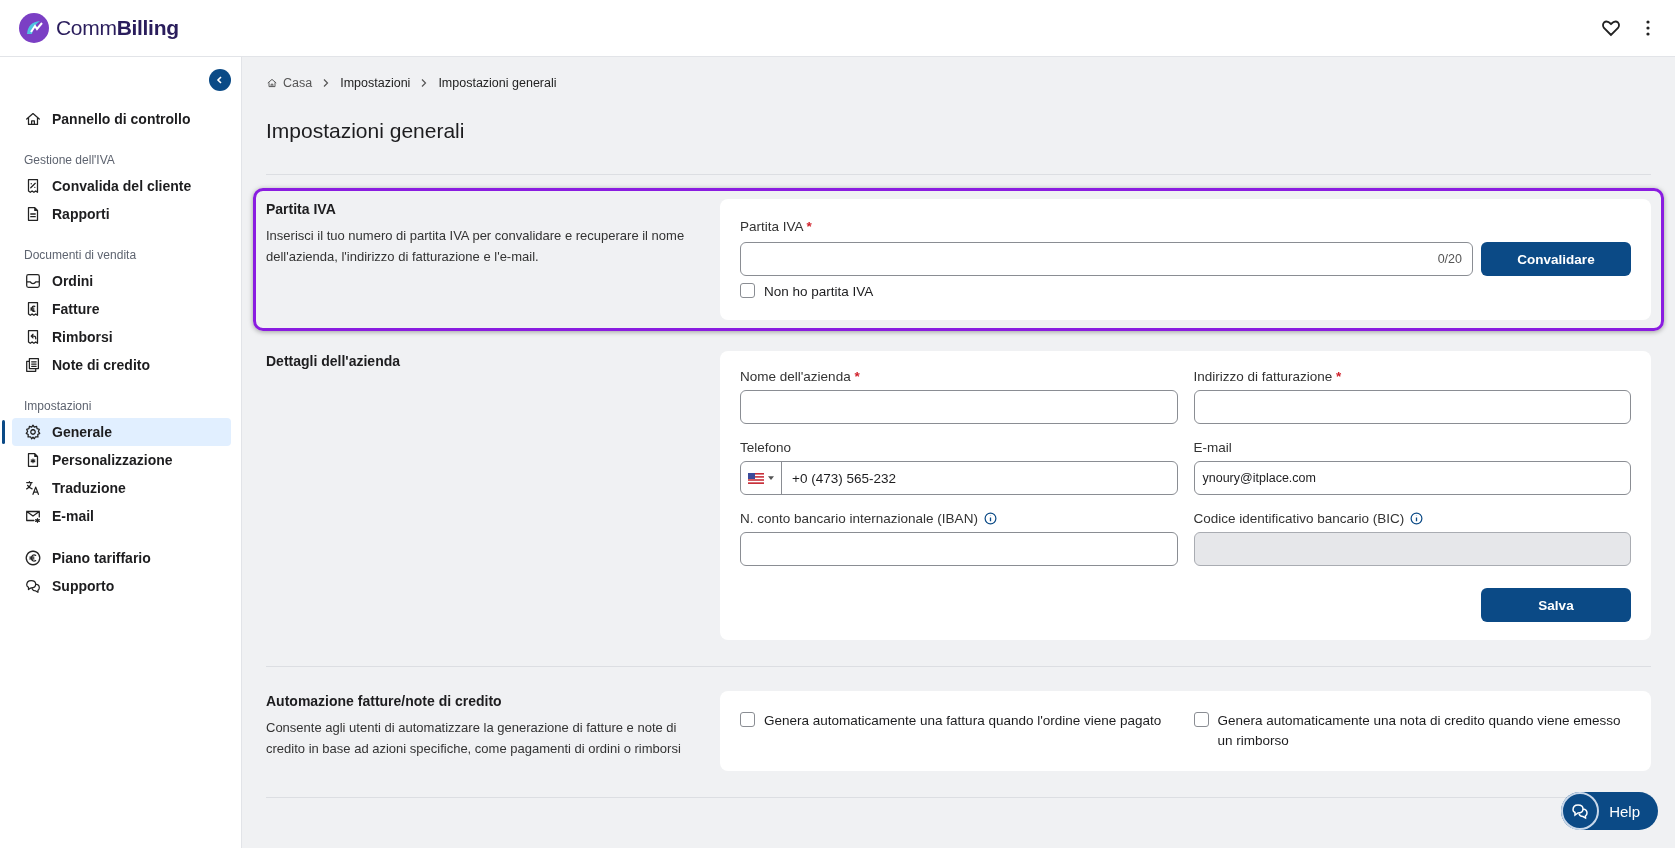 The width and height of the screenshot is (1675, 848). What do you see at coordinates (1648, 28) in the screenshot?
I see `more-menu-icon` at bounding box center [1648, 28].